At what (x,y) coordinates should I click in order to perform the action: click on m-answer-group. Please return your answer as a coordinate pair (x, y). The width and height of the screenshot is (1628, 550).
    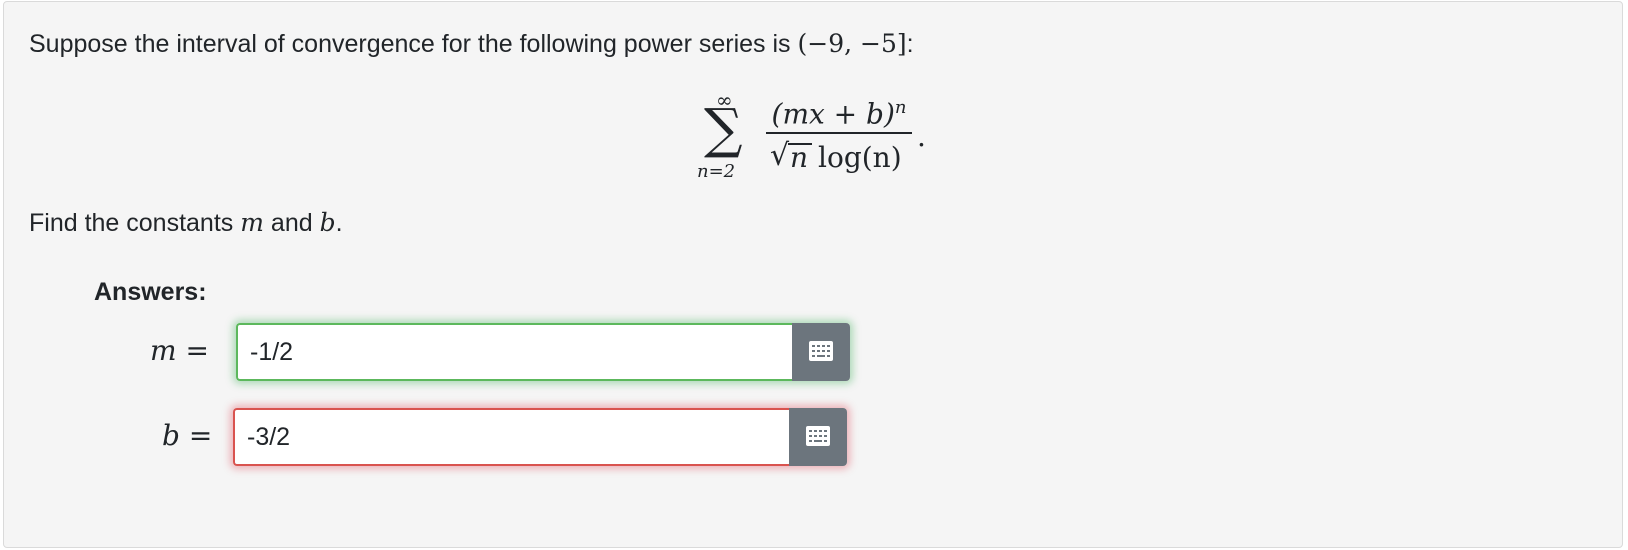
    Looking at the image, I should click on (543, 352).